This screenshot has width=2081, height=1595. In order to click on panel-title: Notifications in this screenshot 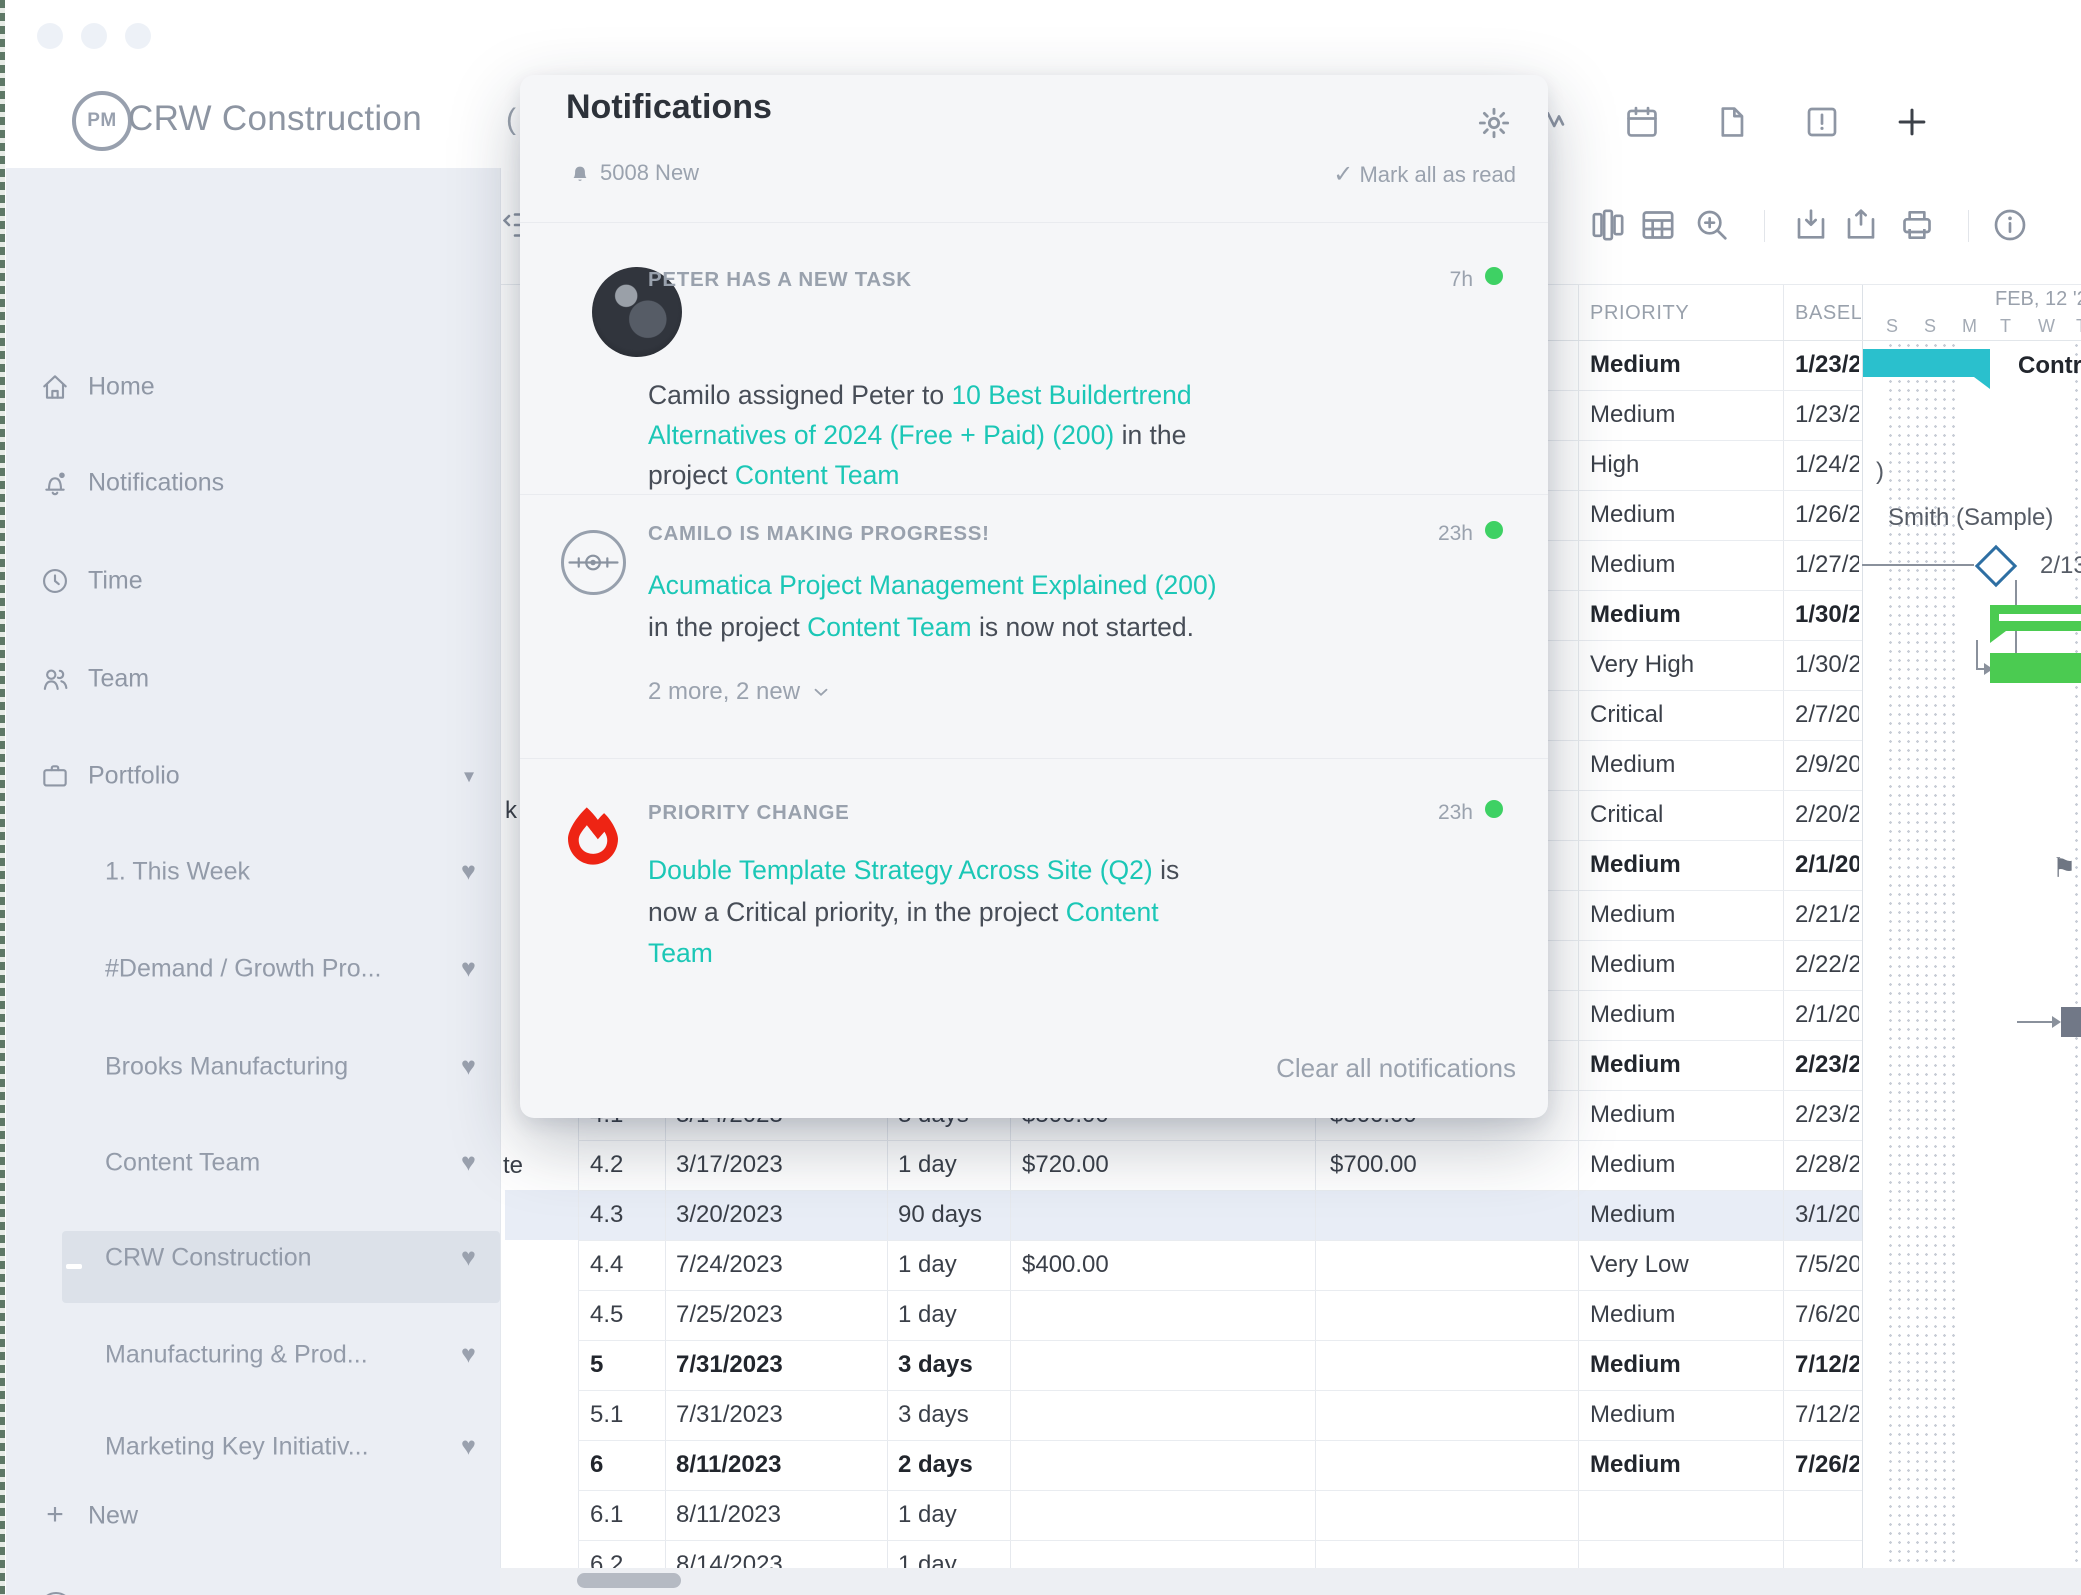, I will do `click(669, 107)`.